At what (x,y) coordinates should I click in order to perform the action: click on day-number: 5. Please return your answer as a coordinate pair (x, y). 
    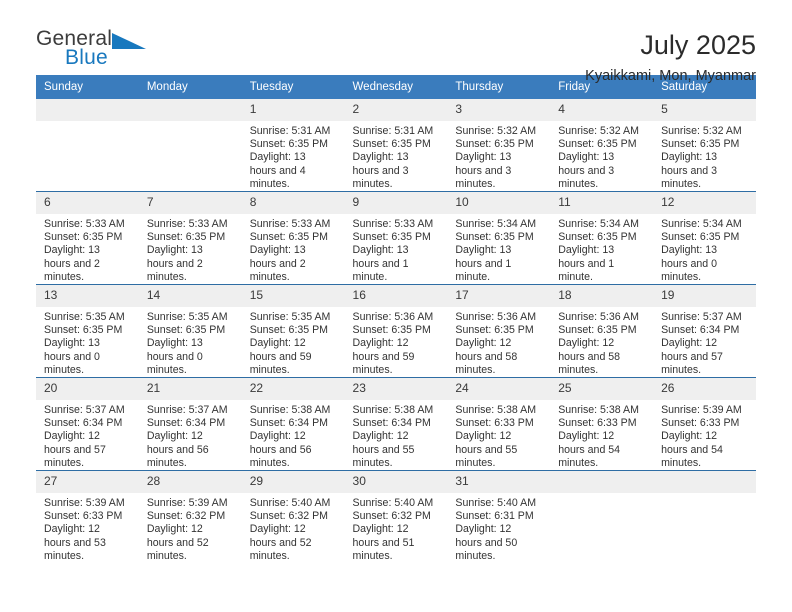
    Looking at the image, I should click on (704, 110).